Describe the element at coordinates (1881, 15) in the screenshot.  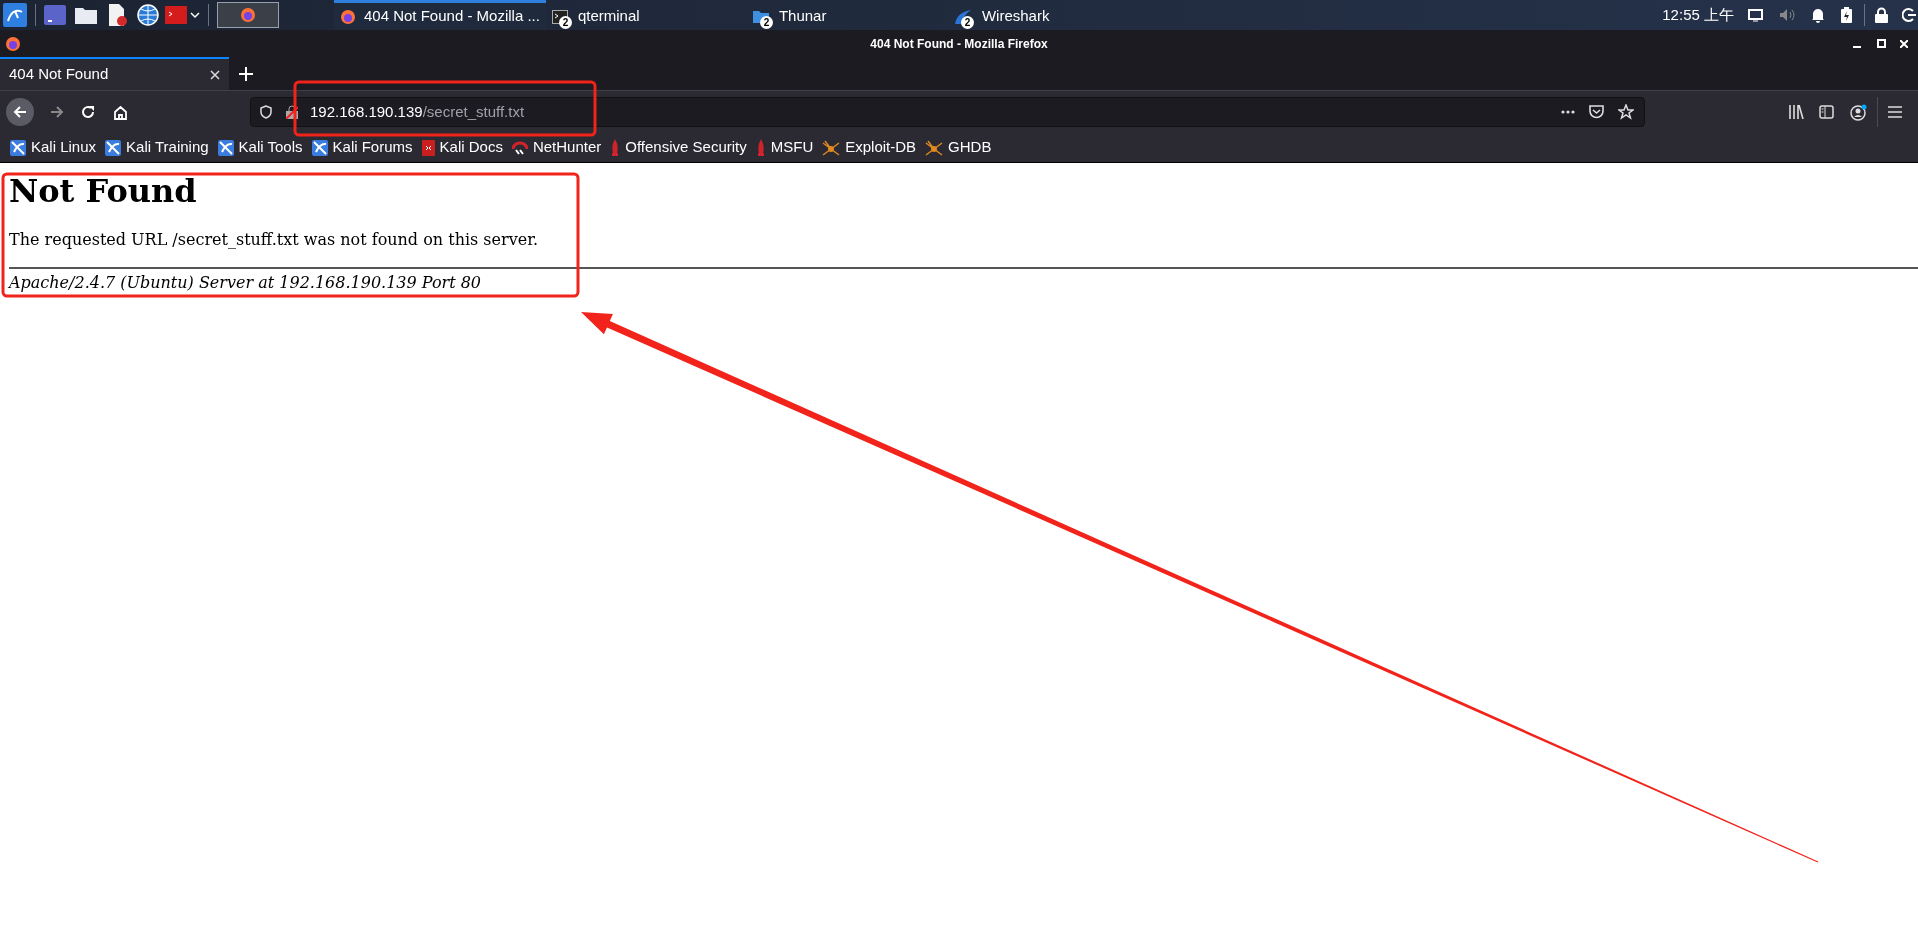
I see `lock-icon` at that location.